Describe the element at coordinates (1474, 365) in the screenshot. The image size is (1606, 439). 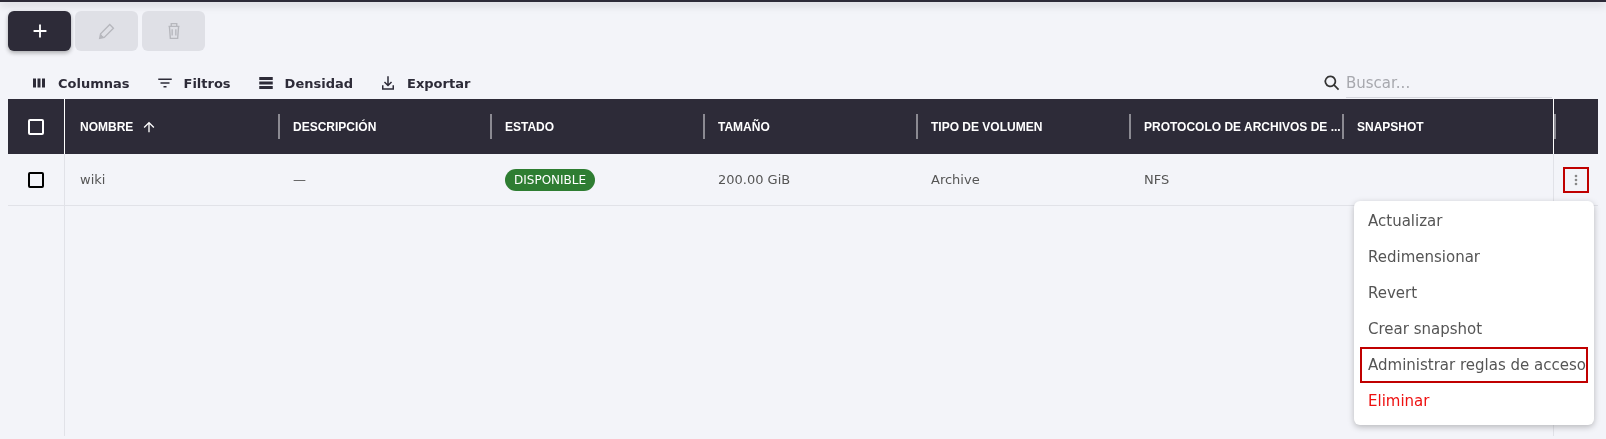
I see `menu-item: Administrar reglas de acceso` at that location.